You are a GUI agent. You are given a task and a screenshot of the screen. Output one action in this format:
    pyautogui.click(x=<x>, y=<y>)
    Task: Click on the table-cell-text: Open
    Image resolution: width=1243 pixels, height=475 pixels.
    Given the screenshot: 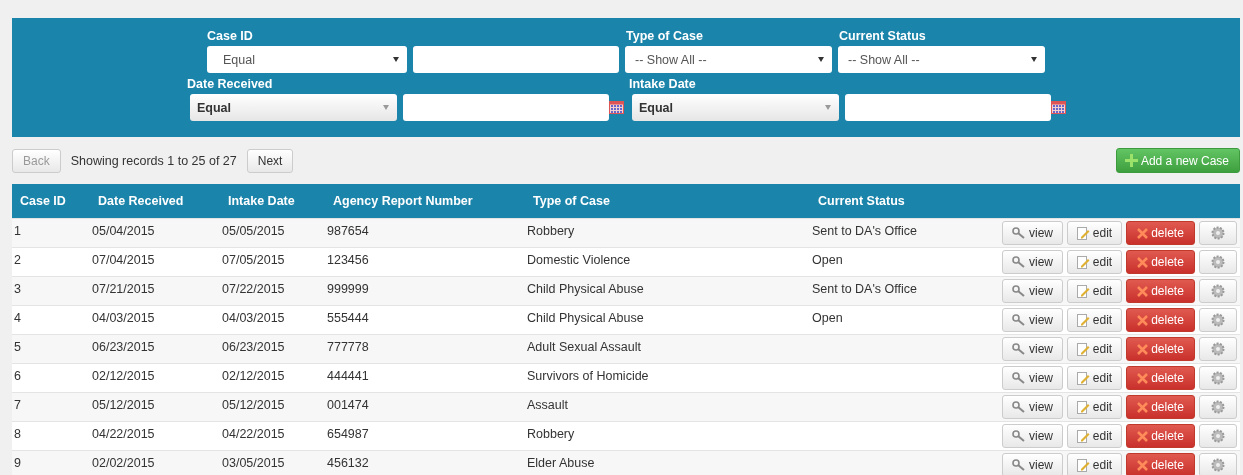 What is the action you would take?
    pyautogui.click(x=827, y=260)
    